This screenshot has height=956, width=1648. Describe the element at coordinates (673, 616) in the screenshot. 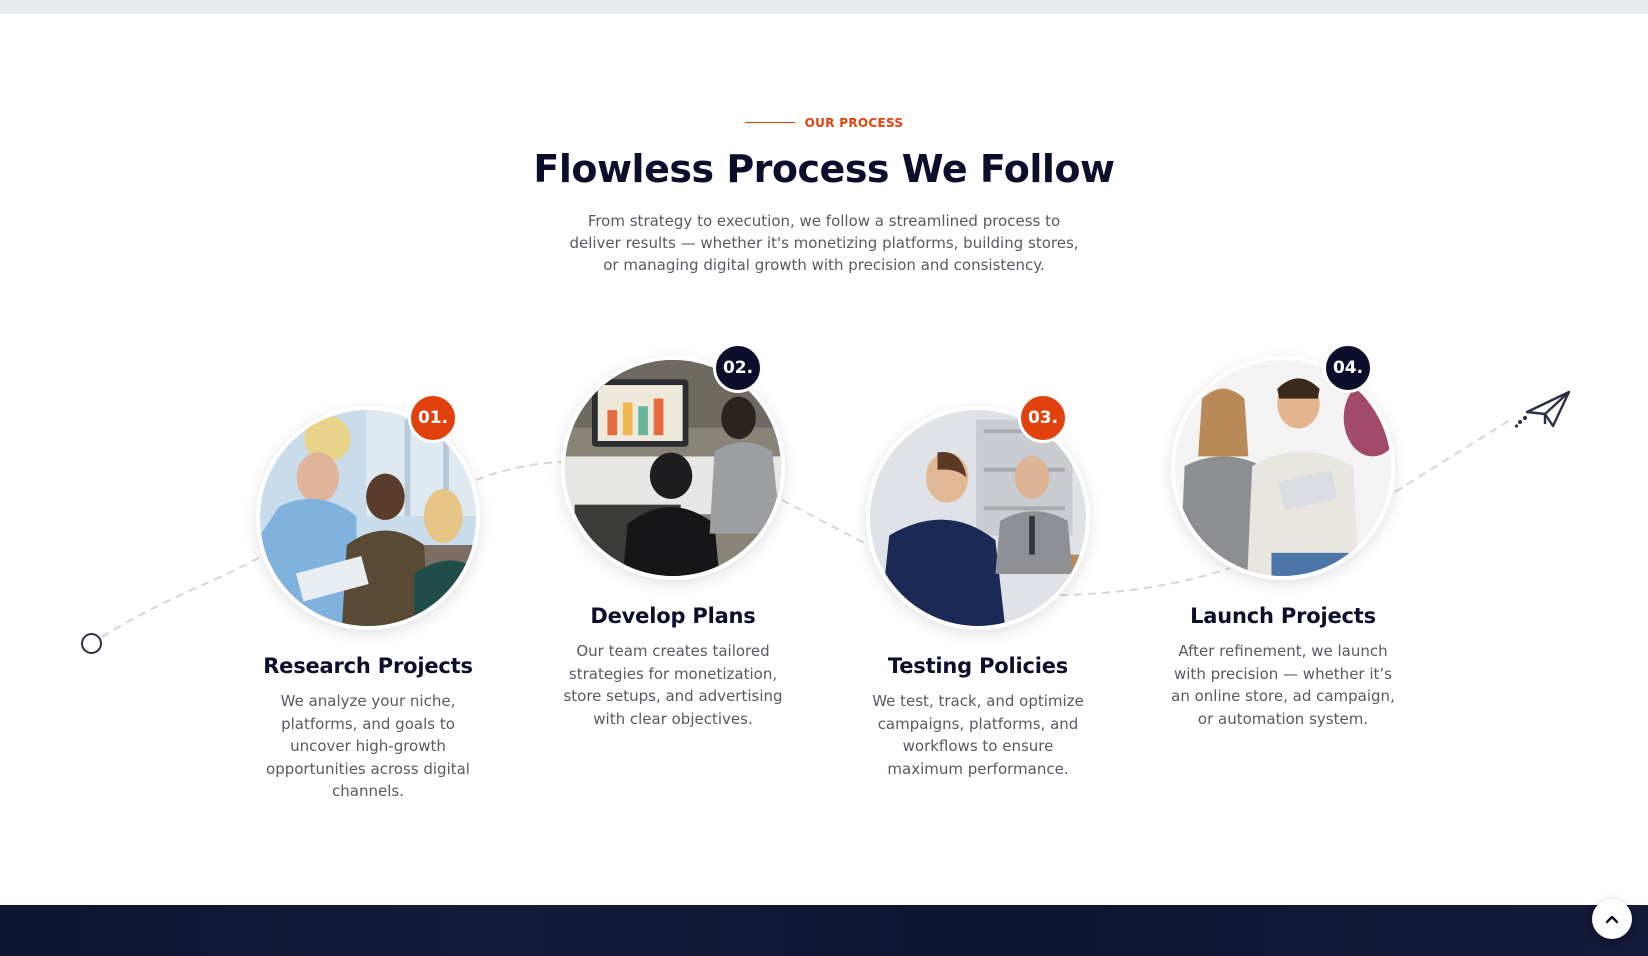

I see `step-title: Develop Plans` at that location.